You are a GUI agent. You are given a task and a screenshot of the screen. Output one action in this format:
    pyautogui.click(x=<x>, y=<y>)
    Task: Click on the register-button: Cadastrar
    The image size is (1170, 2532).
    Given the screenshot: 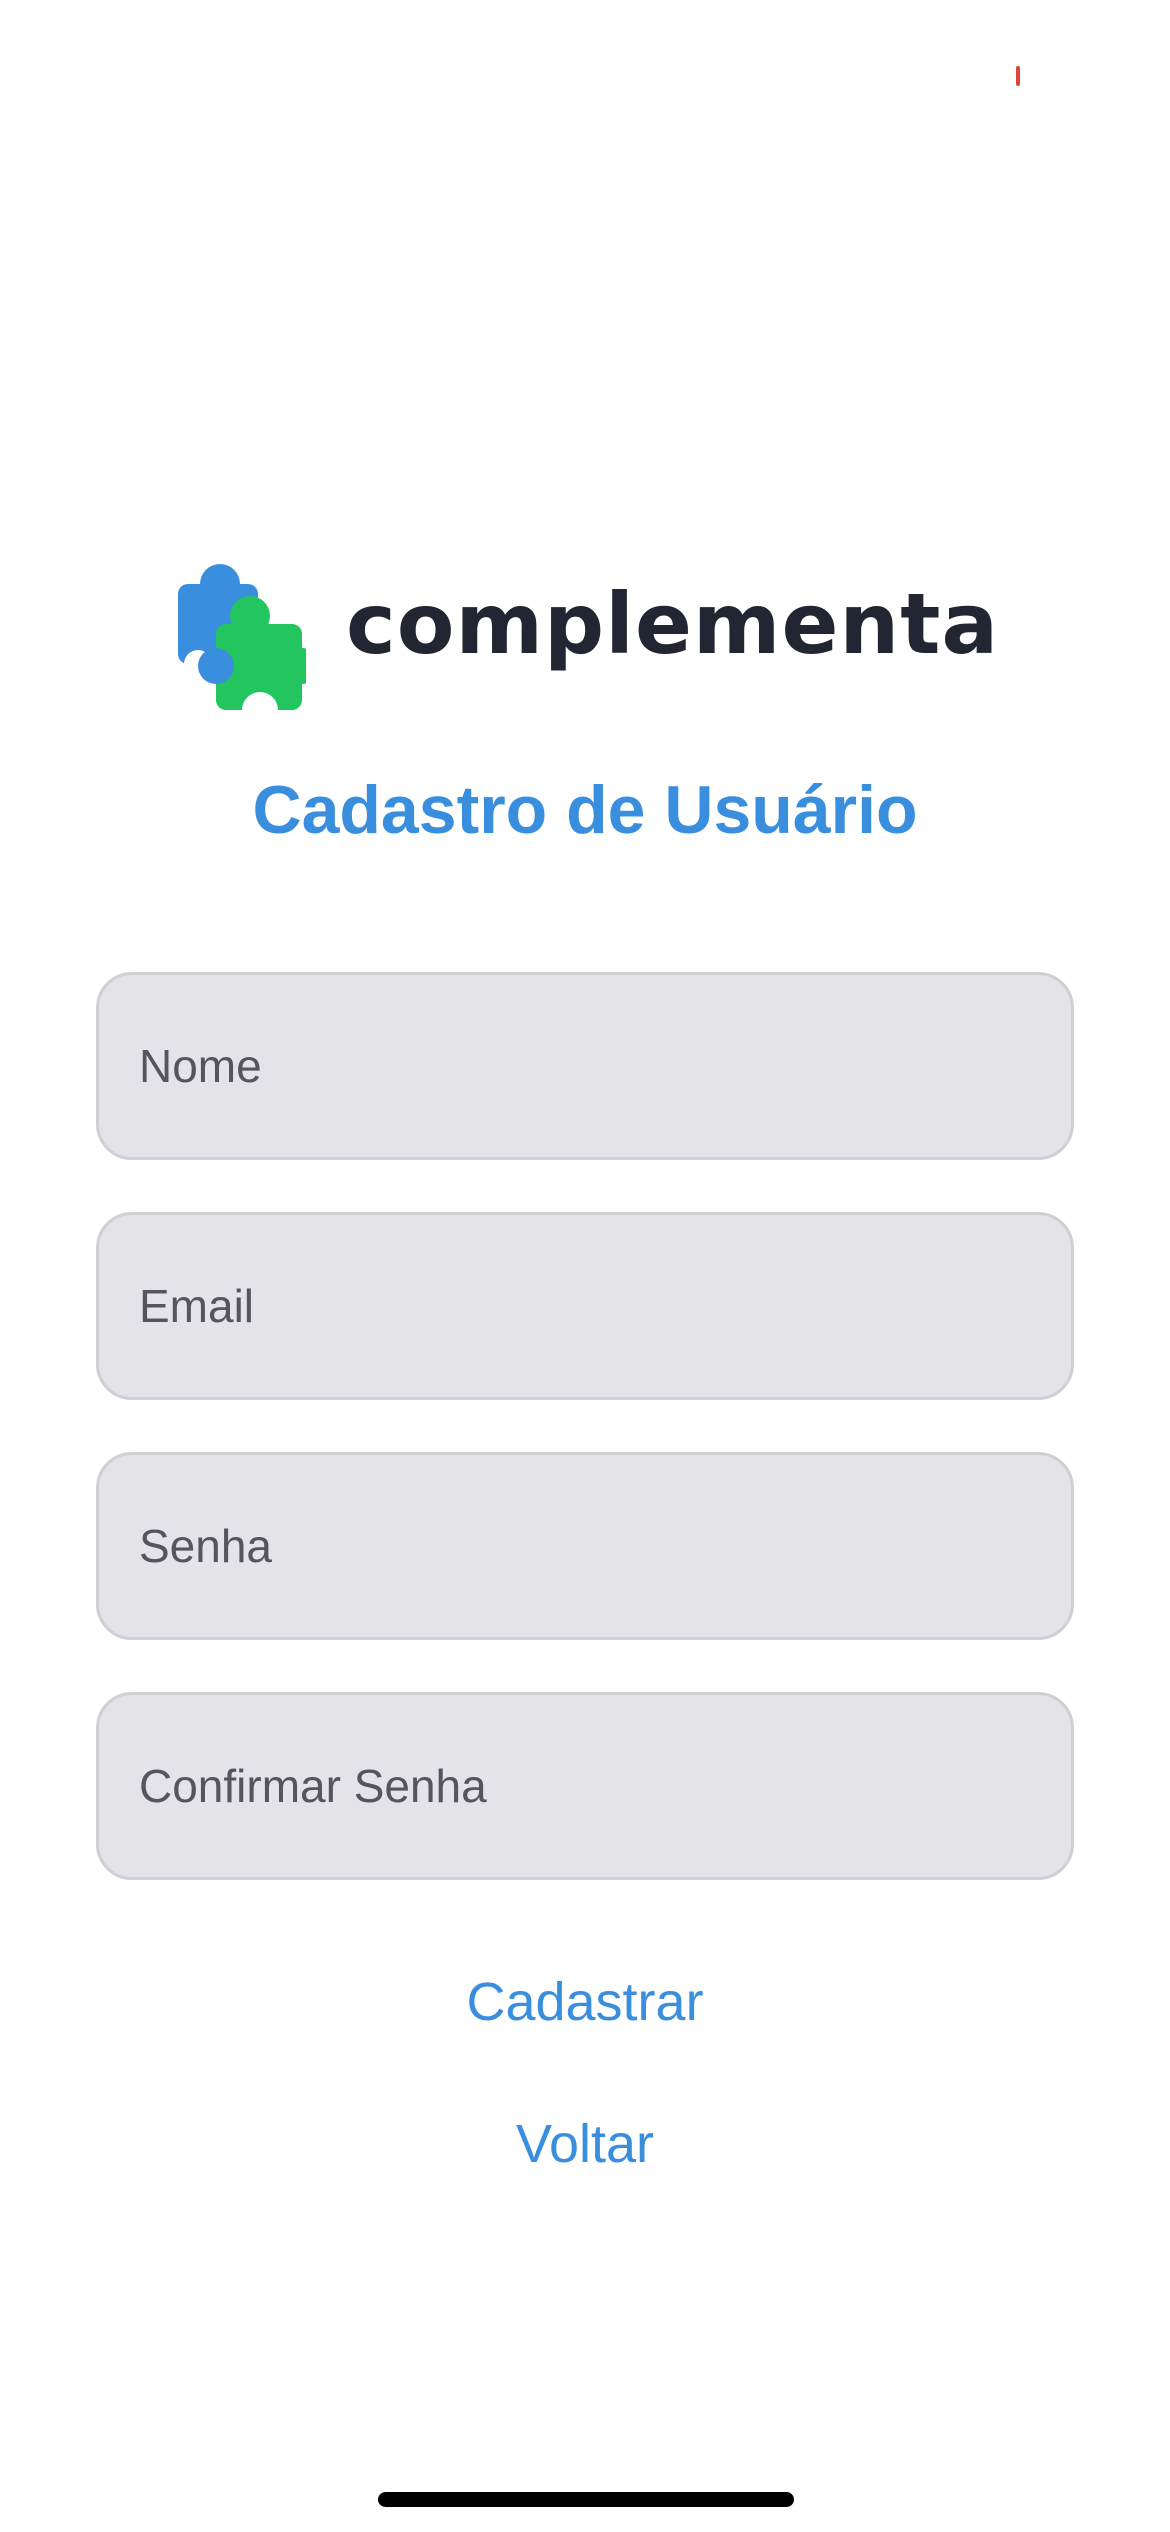 What is the action you would take?
    pyautogui.click(x=585, y=2002)
    